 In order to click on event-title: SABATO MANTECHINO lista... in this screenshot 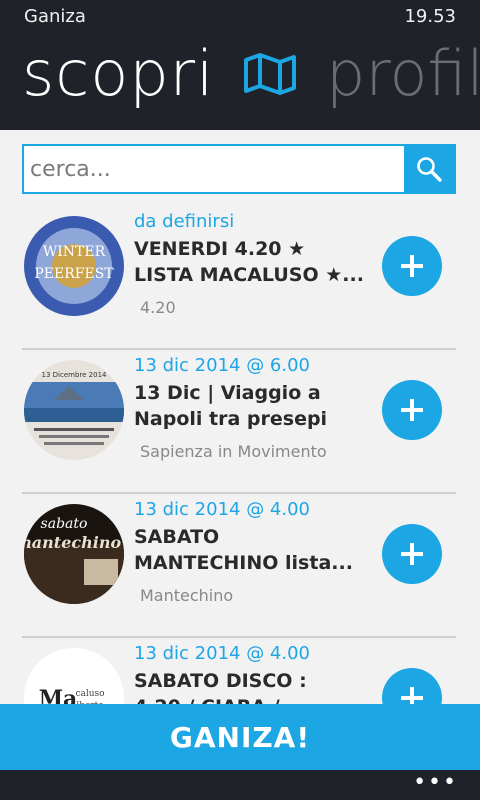, I will do `click(250, 551)`.